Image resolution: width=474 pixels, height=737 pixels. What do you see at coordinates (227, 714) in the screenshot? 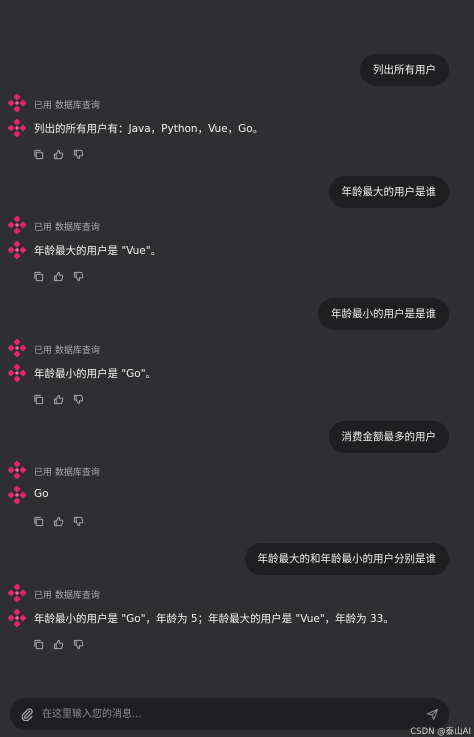
I see `message-input` at bounding box center [227, 714].